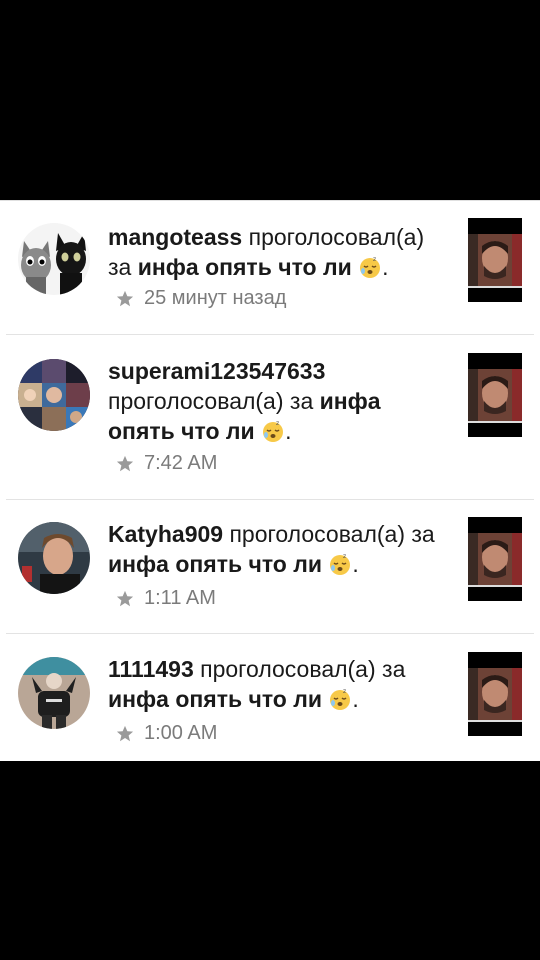 This screenshot has height=960, width=540. I want to click on person-avatar-icon, so click(54, 693).